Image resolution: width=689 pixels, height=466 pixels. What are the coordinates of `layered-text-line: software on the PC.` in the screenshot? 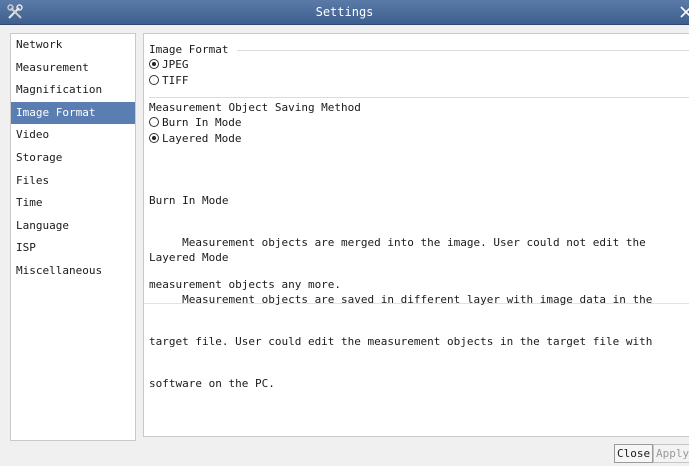 It's located at (212, 383).